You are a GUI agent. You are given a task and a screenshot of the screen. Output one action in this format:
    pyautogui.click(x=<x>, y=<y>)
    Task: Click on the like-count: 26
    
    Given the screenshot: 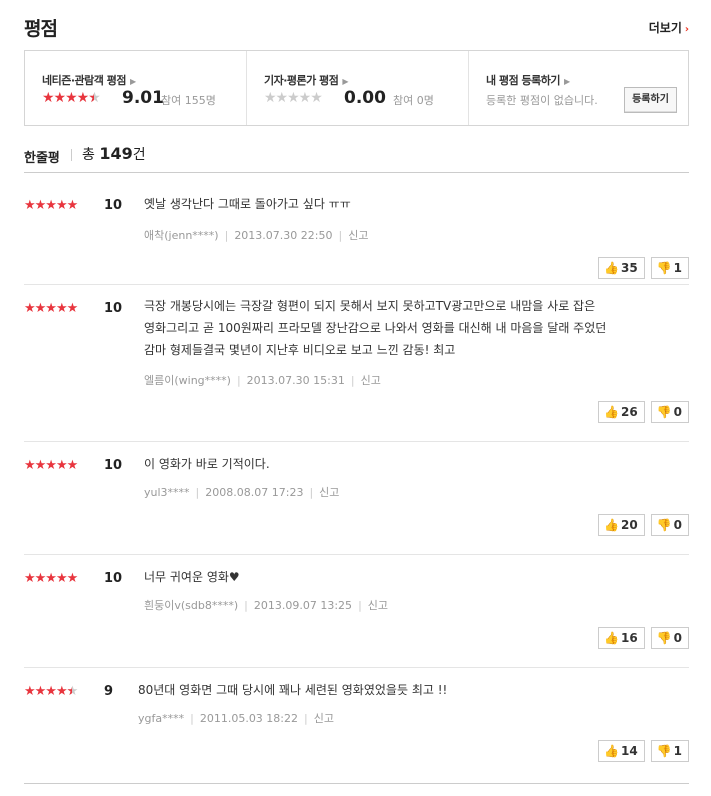 What is the action you would take?
    pyautogui.click(x=629, y=412)
    